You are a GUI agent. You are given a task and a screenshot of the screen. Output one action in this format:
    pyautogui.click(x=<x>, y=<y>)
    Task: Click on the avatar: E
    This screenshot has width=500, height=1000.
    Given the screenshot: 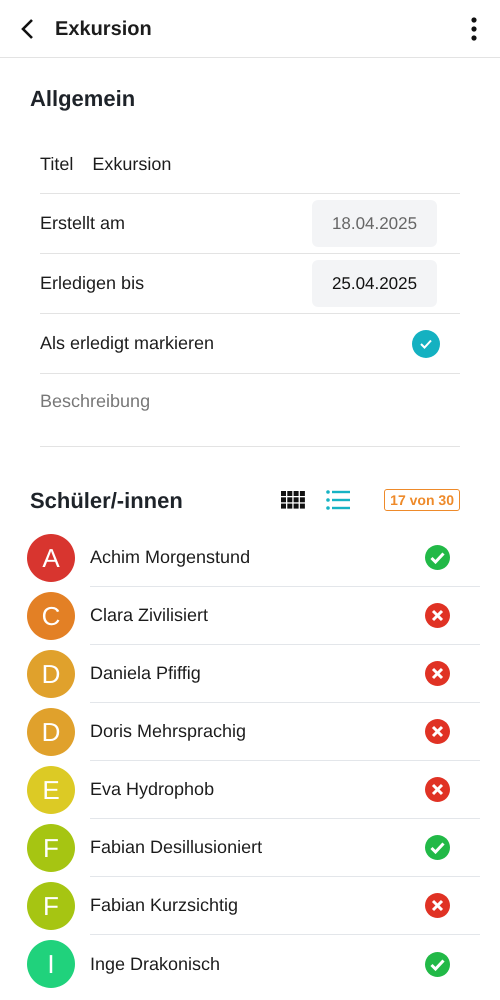 What is the action you would take?
    pyautogui.click(x=51, y=790)
    